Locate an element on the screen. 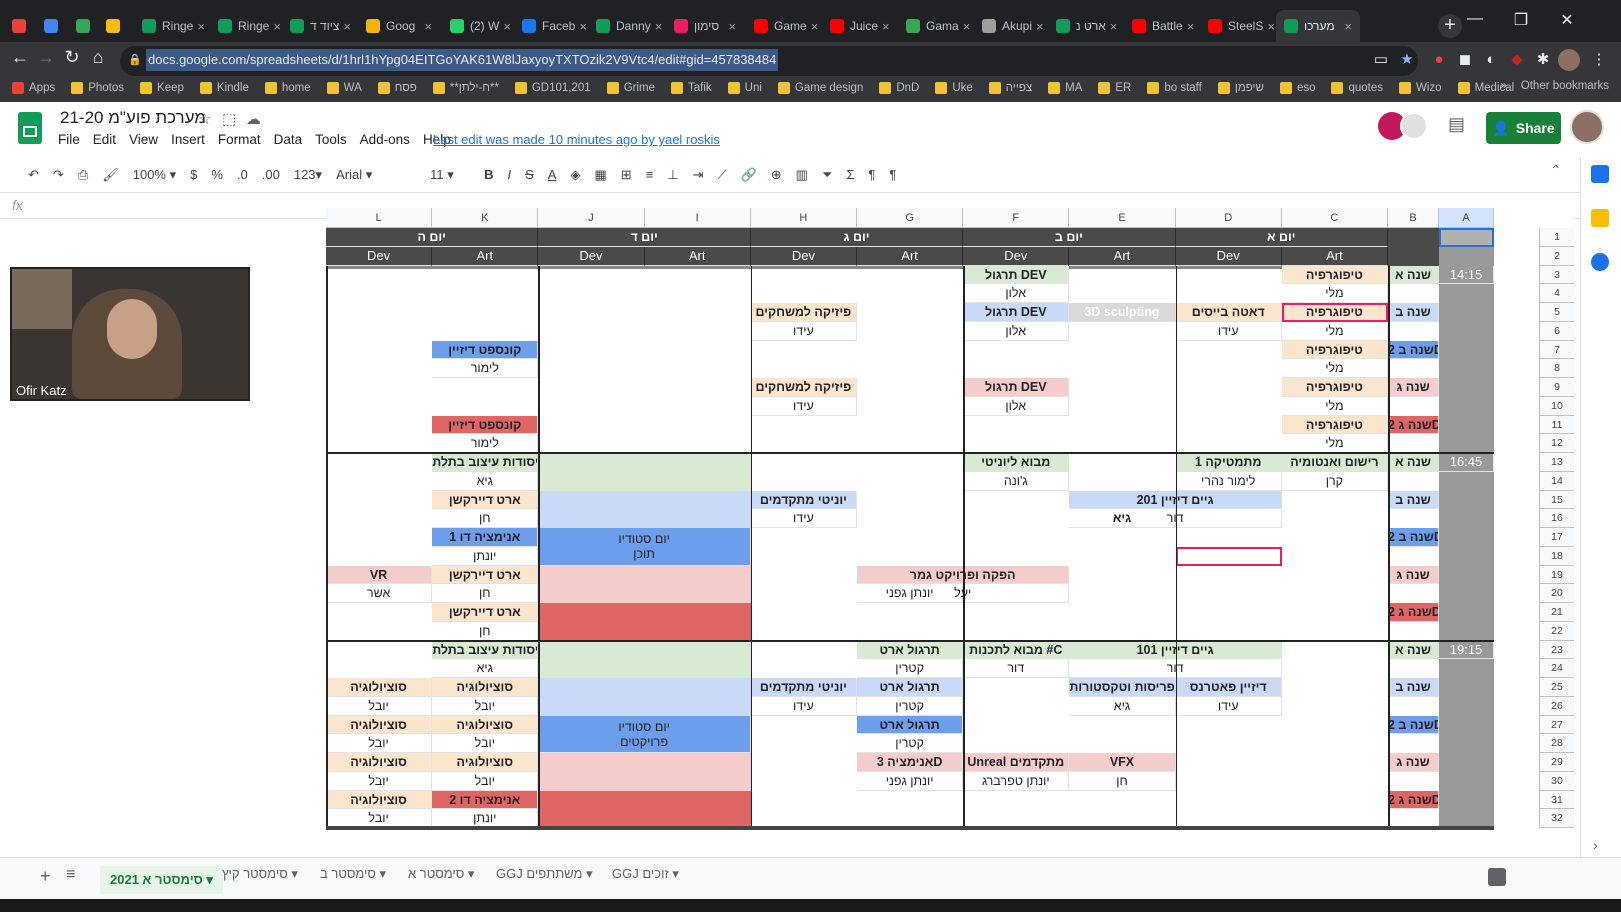 Image resolution: width=1621 pixels, height=912 pixels. browser-tab: סימון × is located at coordinates (705, 26).